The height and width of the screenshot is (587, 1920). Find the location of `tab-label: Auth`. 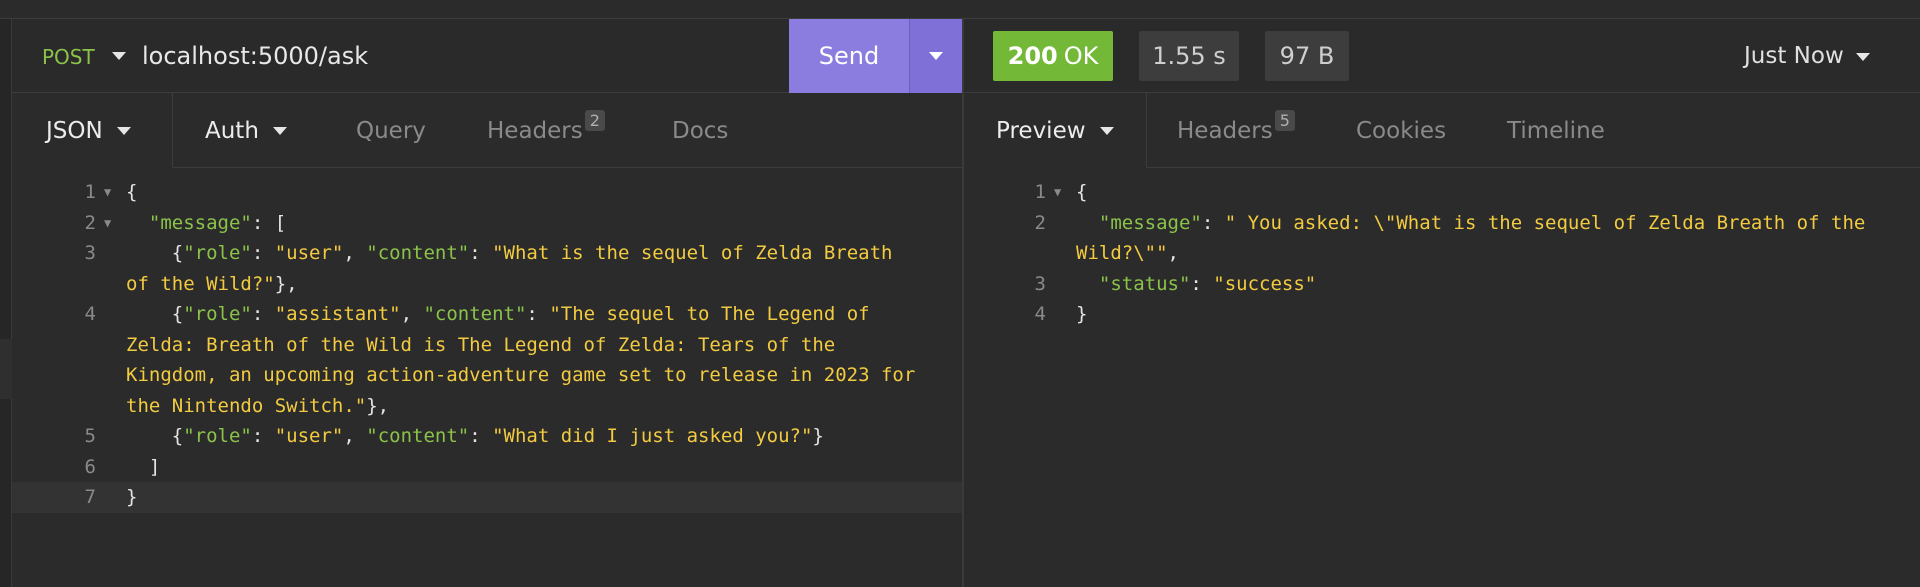

tab-label: Auth is located at coordinates (232, 130).